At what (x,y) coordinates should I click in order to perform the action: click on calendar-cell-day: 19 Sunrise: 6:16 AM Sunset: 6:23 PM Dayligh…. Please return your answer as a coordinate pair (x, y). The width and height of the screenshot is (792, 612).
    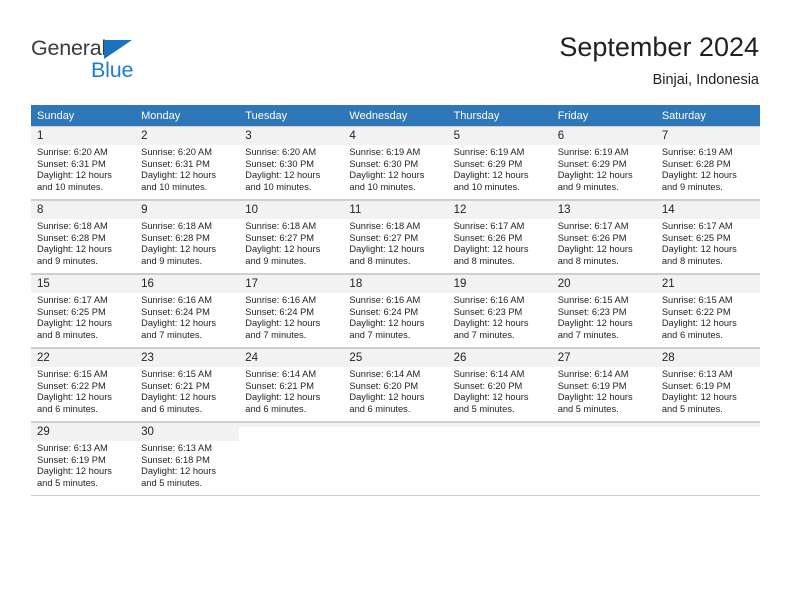
    Looking at the image, I should click on (499, 311).